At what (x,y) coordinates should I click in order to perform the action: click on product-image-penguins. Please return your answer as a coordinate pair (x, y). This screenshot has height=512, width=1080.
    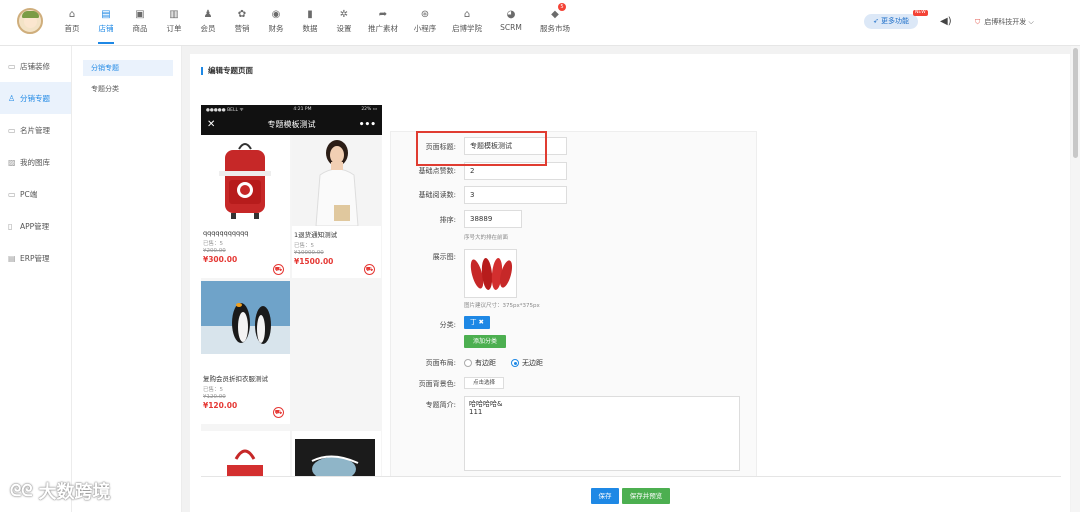
    Looking at the image, I should click on (245, 317).